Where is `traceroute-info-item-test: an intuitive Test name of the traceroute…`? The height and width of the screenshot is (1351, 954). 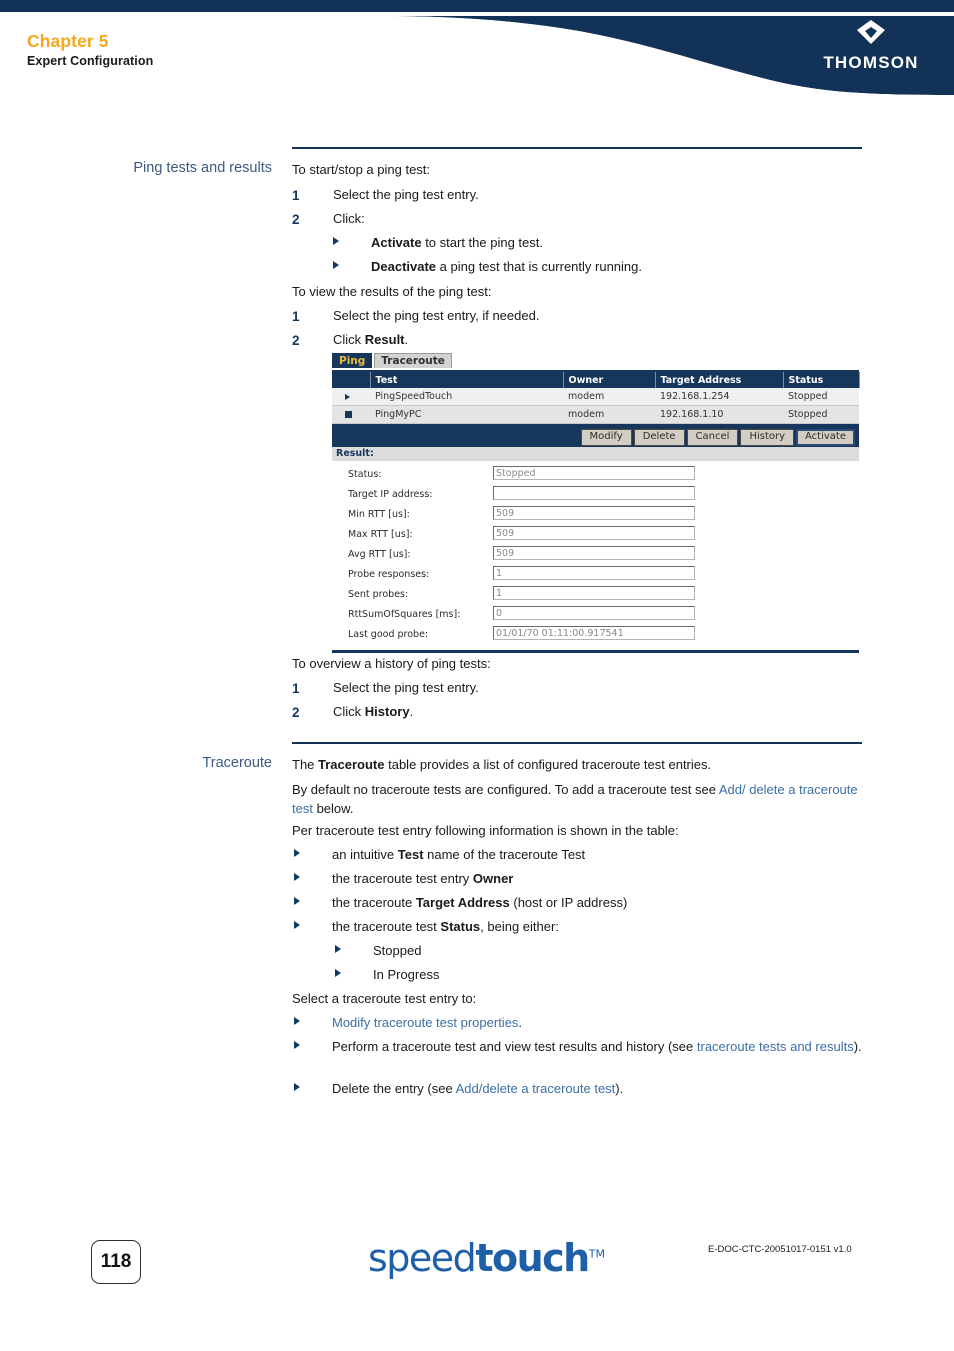 traceroute-info-item-test: an intuitive Test name of the traceroute… is located at coordinates (581, 855).